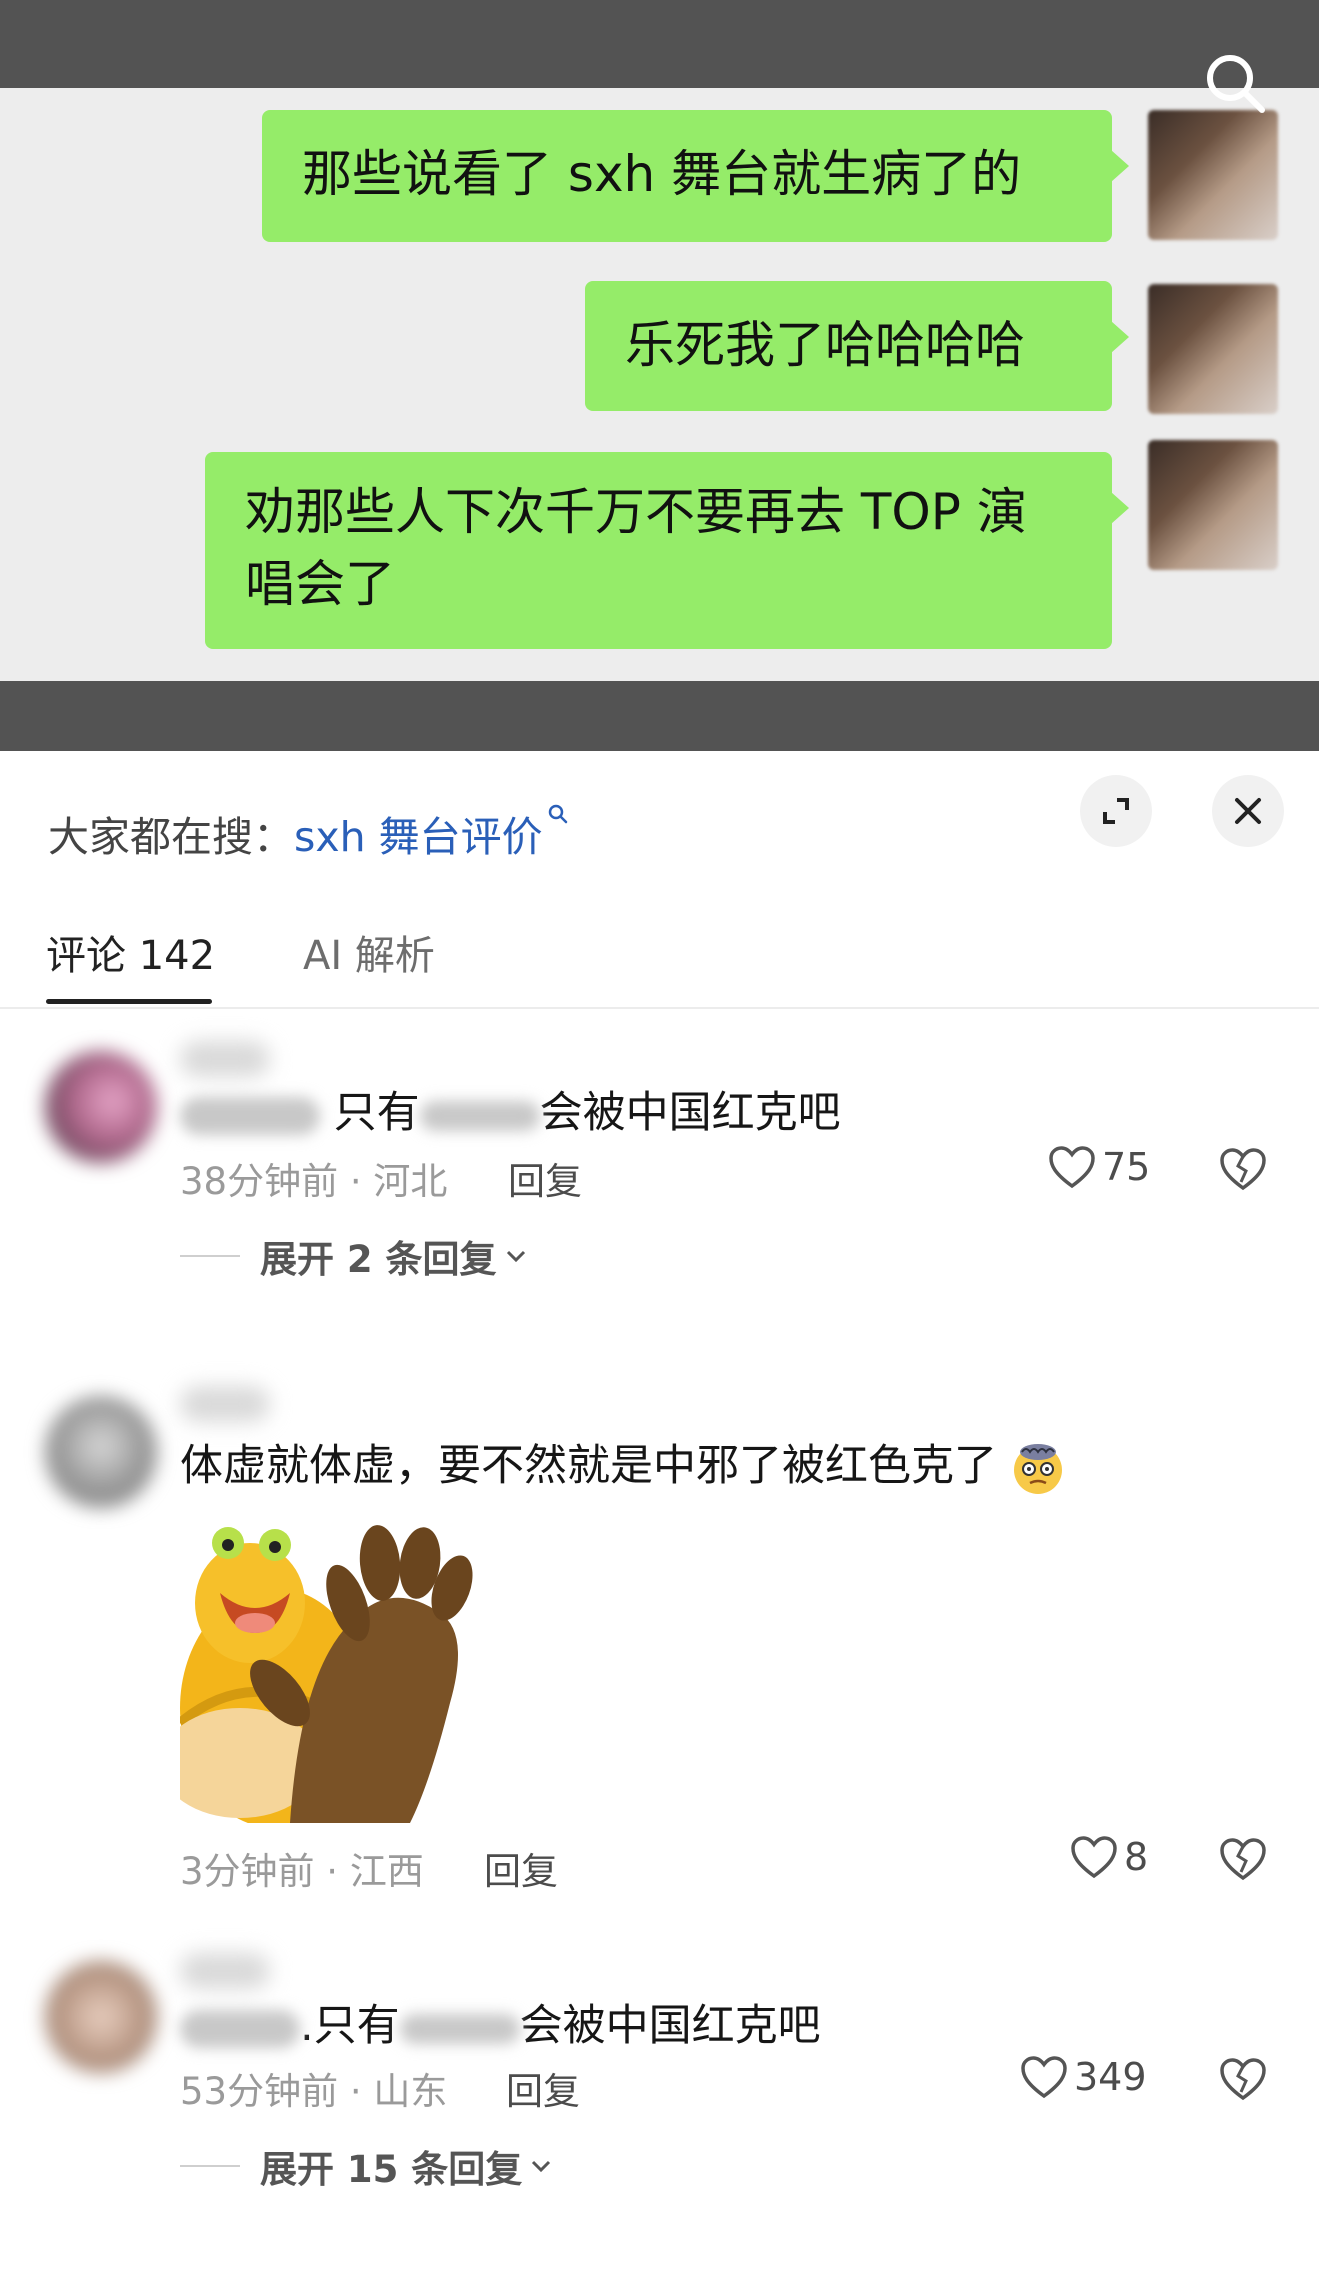 This screenshot has width=1319, height=2288. What do you see at coordinates (1099, 1167) in the screenshot?
I see `like-button: 75` at bounding box center [1099, 1167].